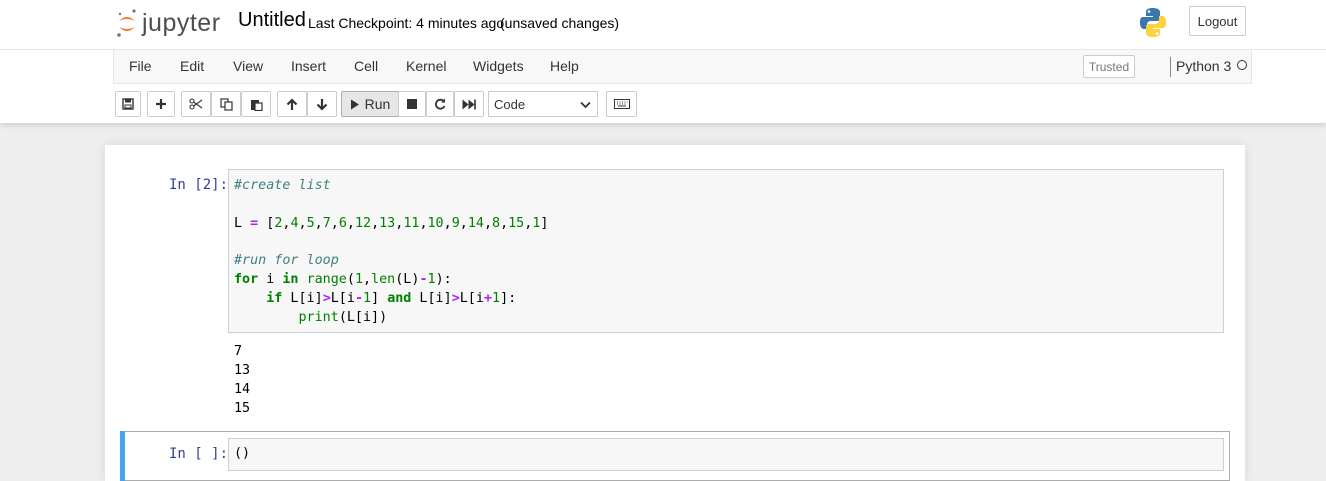 This screenshot has width=1326, height=481. I want to click on menu-edit: Edit, so click(192, 66).